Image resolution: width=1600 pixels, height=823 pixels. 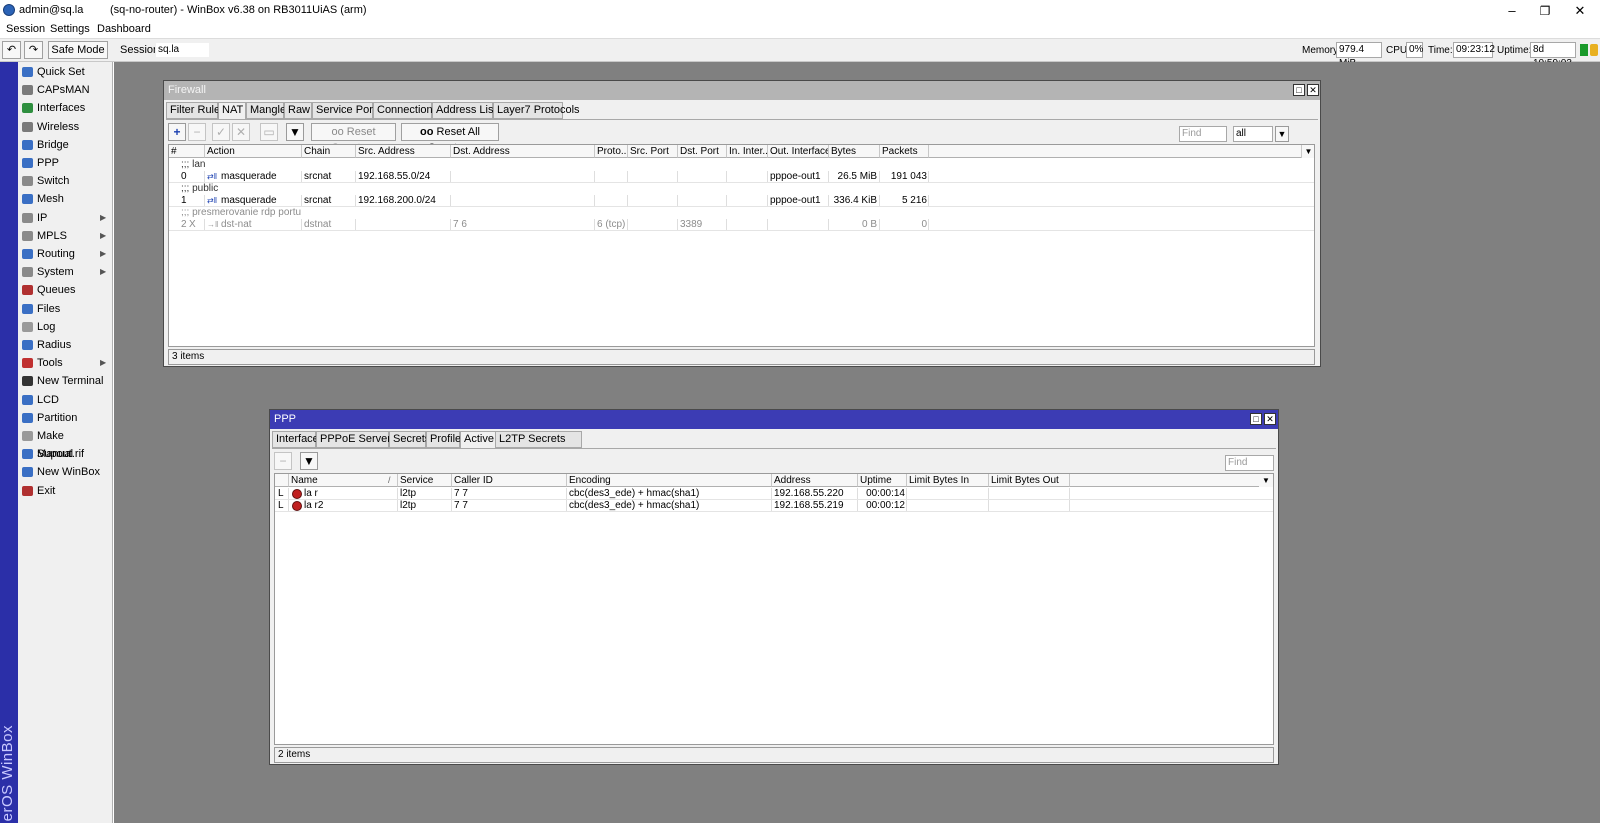 What do you see at coordinates (1313, 90) in the screenshot?
I see `firewall-close-icon: ✕` at bounding box center [1313, 90].